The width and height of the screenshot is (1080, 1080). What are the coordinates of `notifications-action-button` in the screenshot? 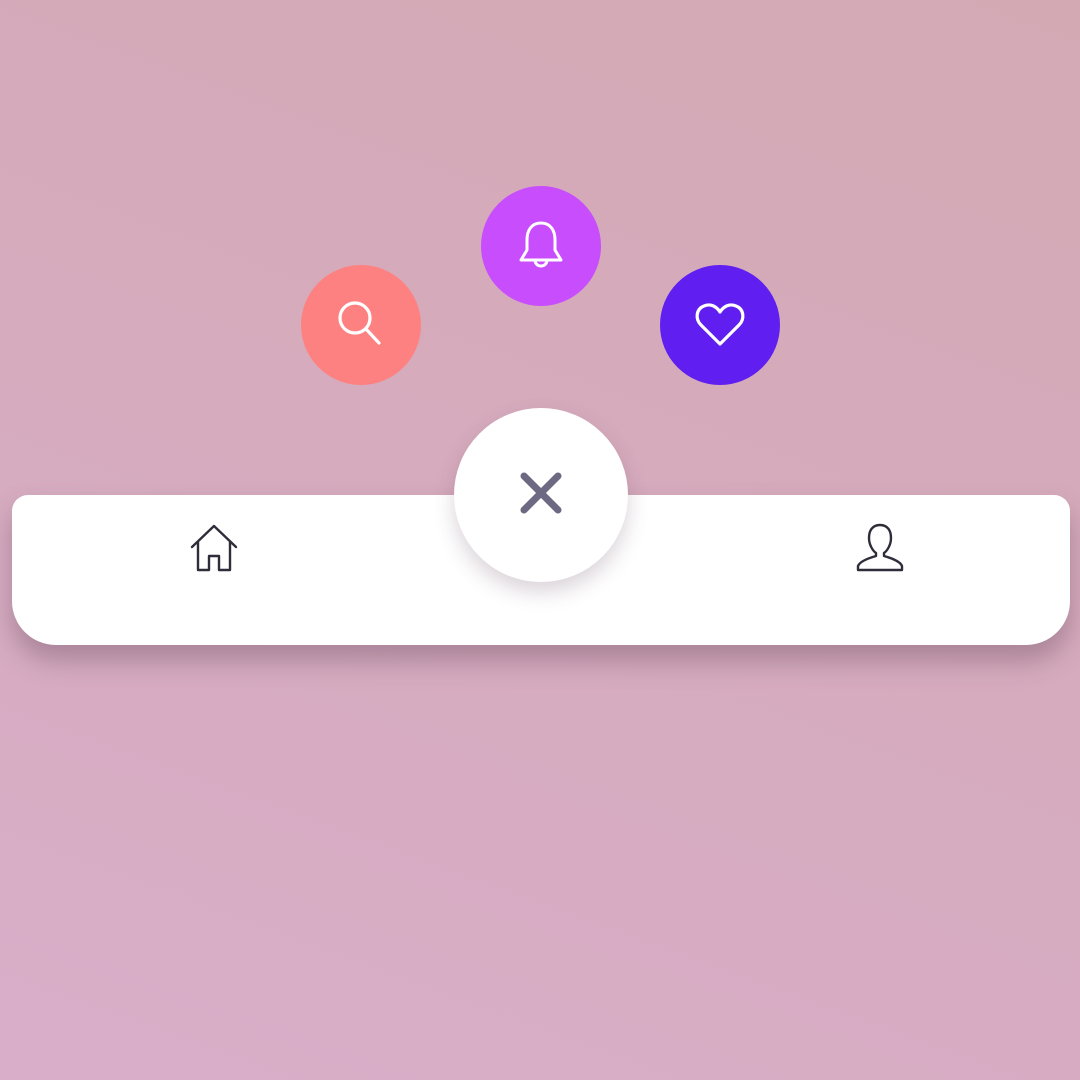 It's located at (541, 246).